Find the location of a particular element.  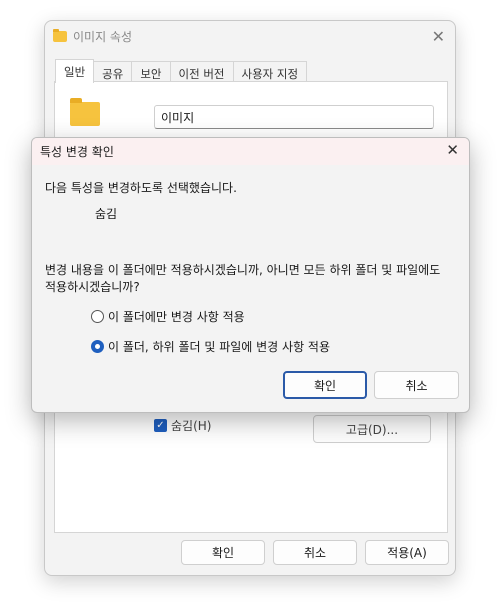

hidden-checkbox-label: 숨김(H) is located at coordinates (191, 426).